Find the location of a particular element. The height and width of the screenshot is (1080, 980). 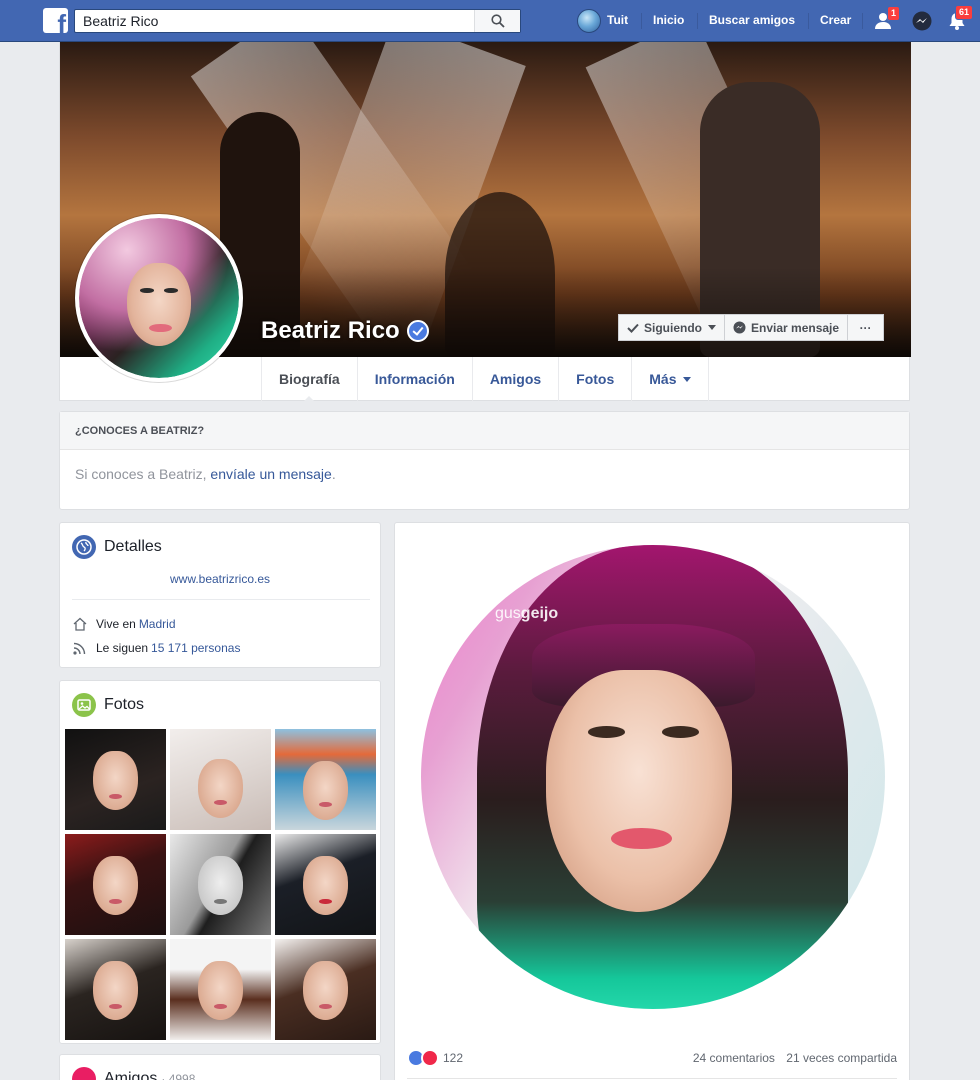

post-image-face is located at coordinates (639, 791).